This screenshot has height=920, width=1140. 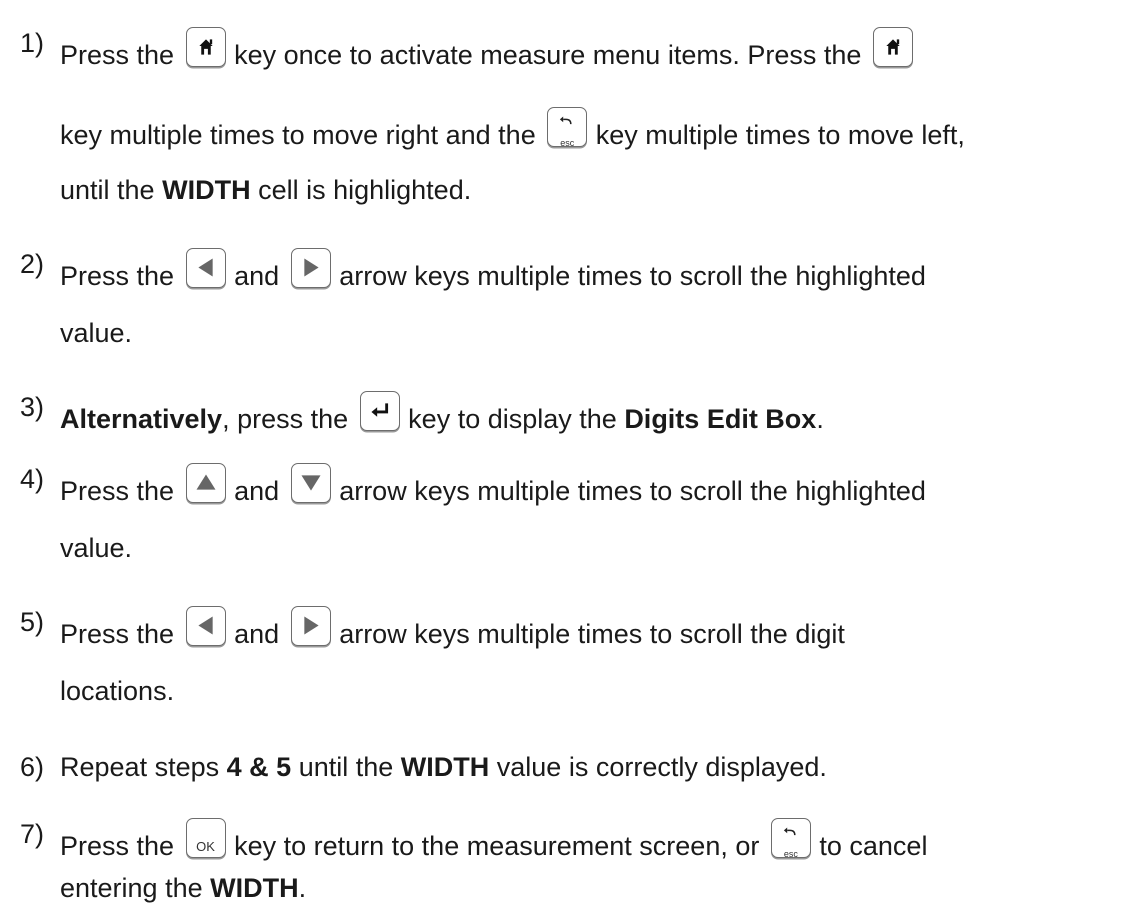 I want to click on up-arrow-icon, so click(x=206, y=482).